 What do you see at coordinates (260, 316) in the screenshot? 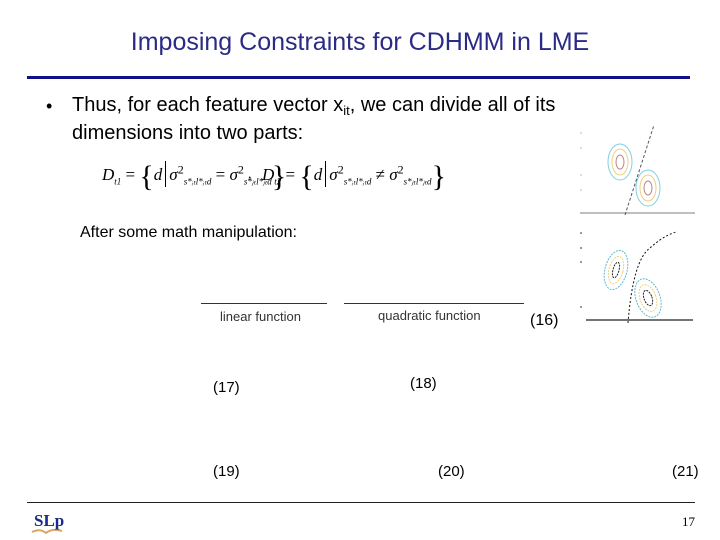
I see `linear-function-label: linear function` at bounding box center [260, 316].